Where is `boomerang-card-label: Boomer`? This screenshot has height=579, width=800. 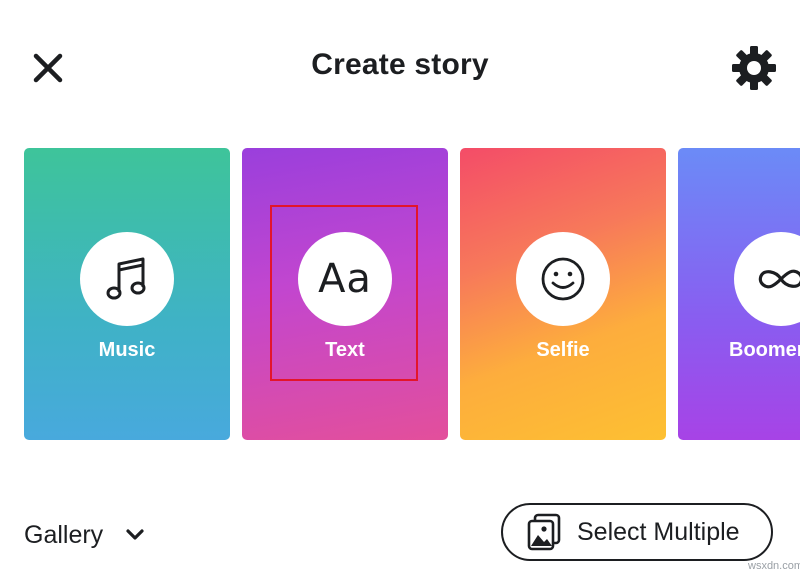 boomerang-card-label: Boomer is located at coordinates (764, 350).